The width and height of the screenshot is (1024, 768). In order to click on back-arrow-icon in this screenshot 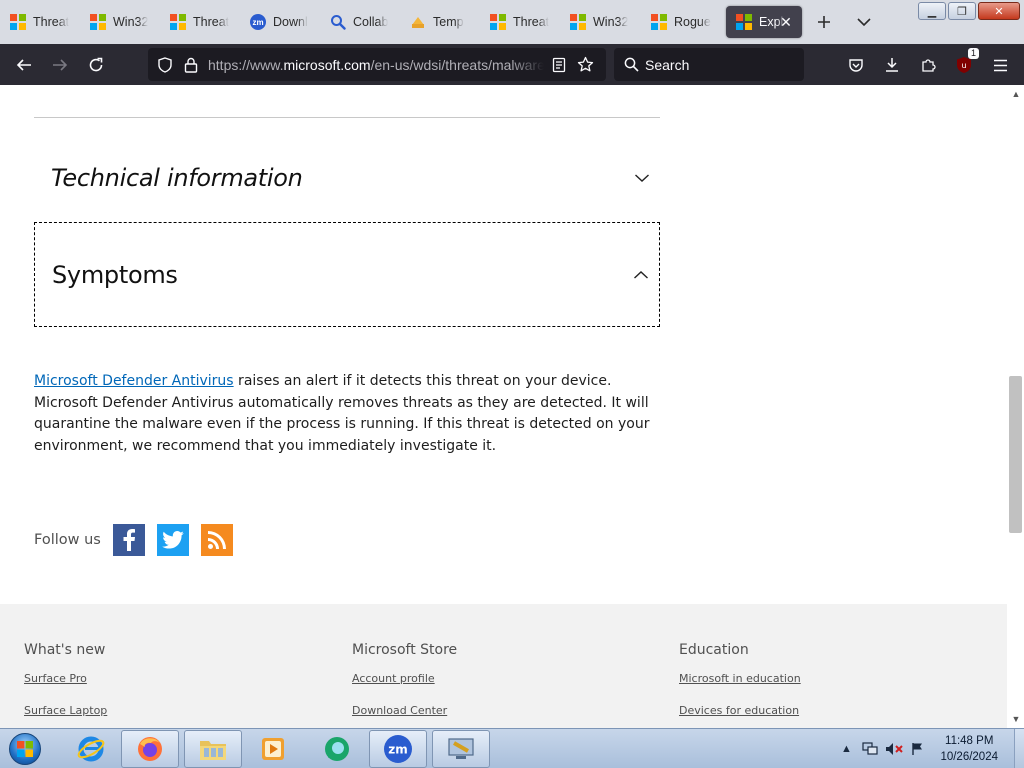, I will do `click(23, 65)`.